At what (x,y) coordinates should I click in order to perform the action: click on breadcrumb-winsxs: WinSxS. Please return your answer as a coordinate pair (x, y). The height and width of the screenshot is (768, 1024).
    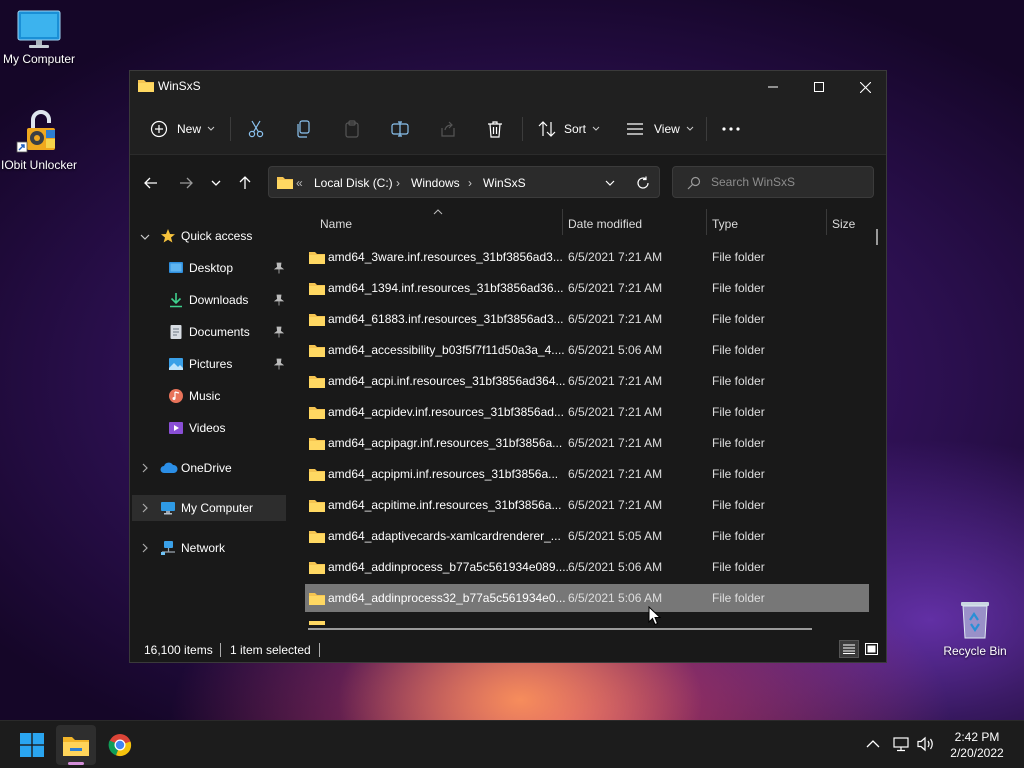
    Looking at the image, I should click on (504, 183).